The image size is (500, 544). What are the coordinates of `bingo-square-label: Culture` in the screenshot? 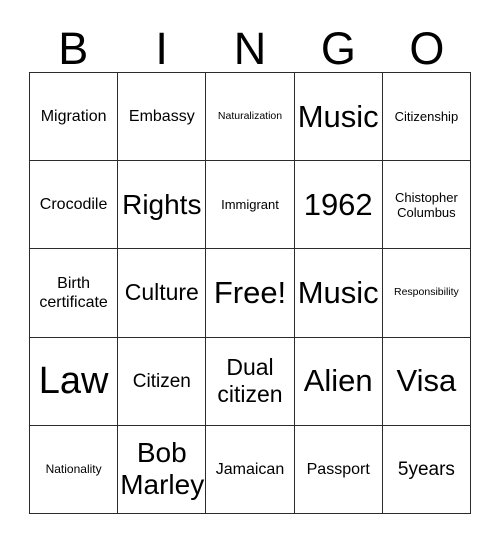 It's located at (161, 292).